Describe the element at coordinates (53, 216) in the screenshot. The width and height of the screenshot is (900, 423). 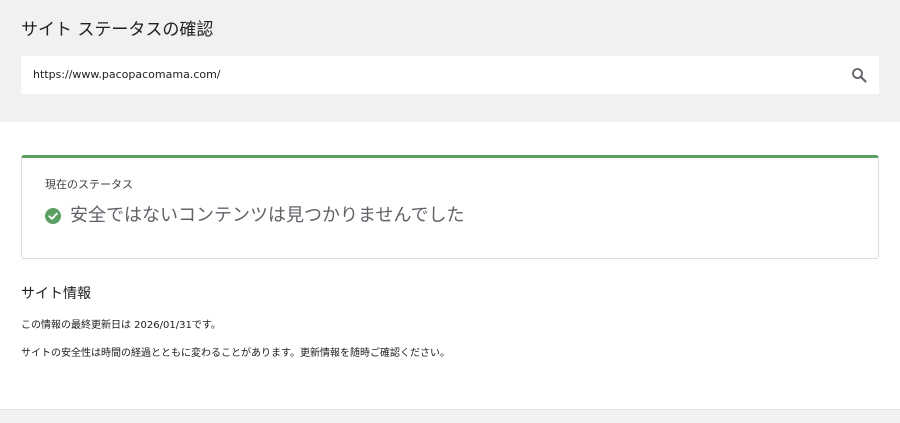
I see `check-circle-icon` at that location.